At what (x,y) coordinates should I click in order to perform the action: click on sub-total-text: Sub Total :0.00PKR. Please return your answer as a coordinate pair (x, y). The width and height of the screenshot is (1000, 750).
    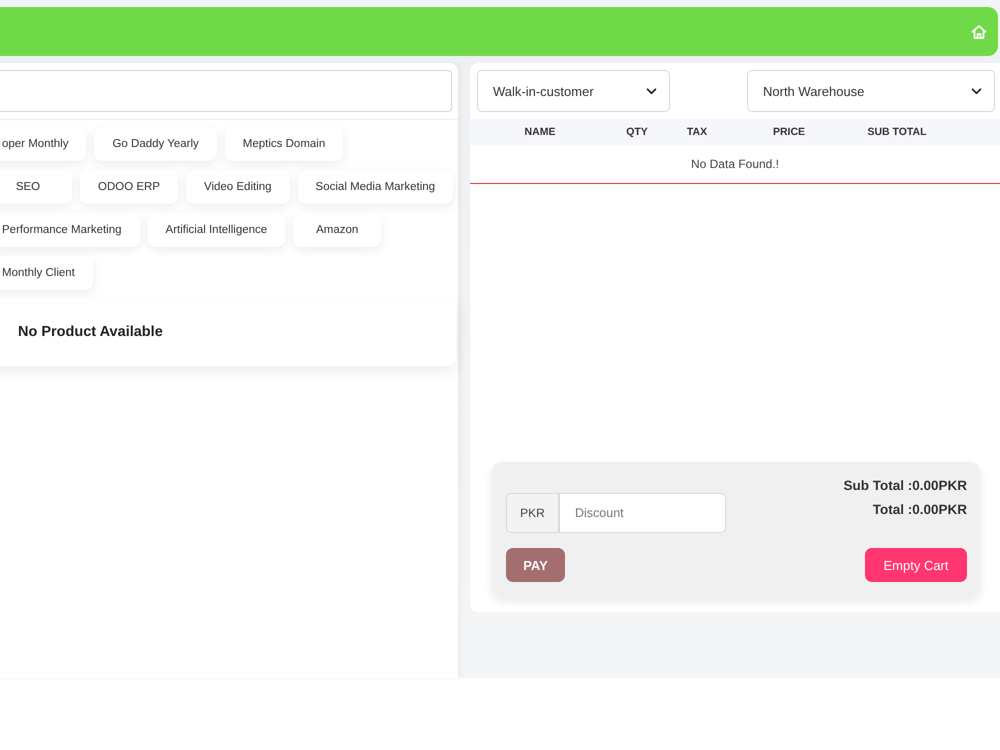
    Looking at the image, I should click on (905, 486).